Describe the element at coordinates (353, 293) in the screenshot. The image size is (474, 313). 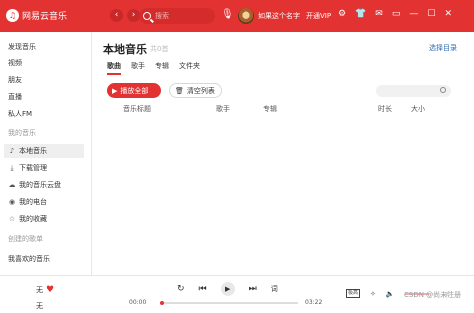
I see `quality-badge: 极高` at that location.